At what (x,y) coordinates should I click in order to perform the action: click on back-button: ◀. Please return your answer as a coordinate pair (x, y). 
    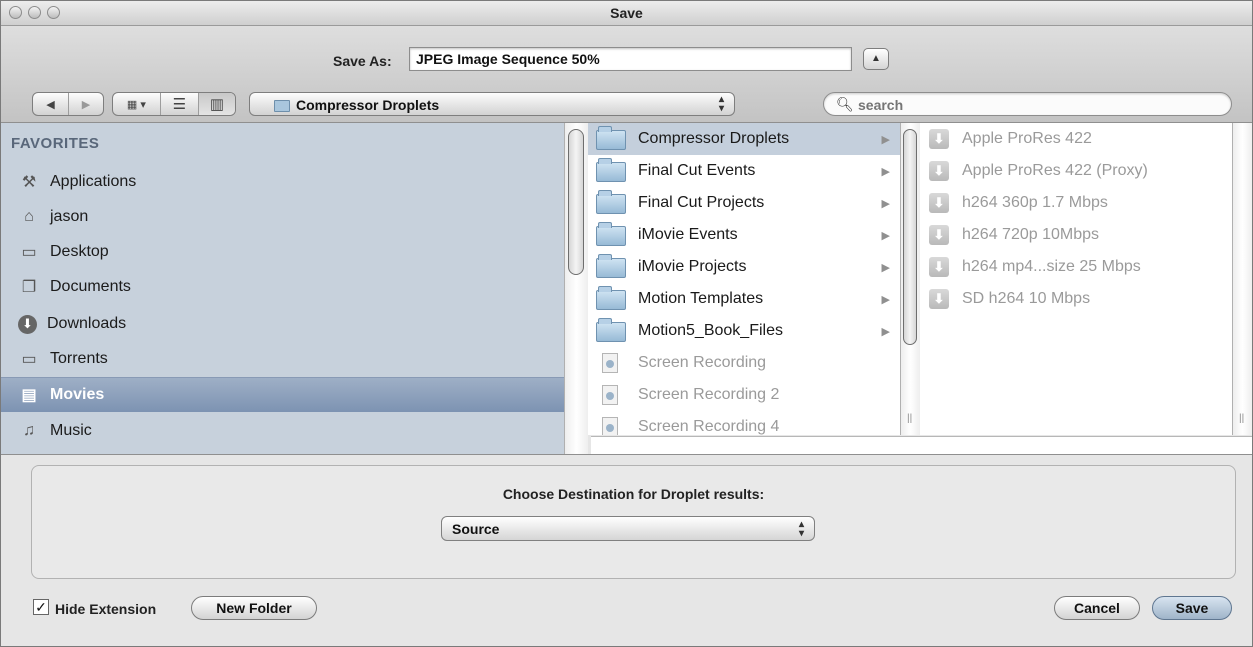
    Looking at the image, I should click on (51, 104).